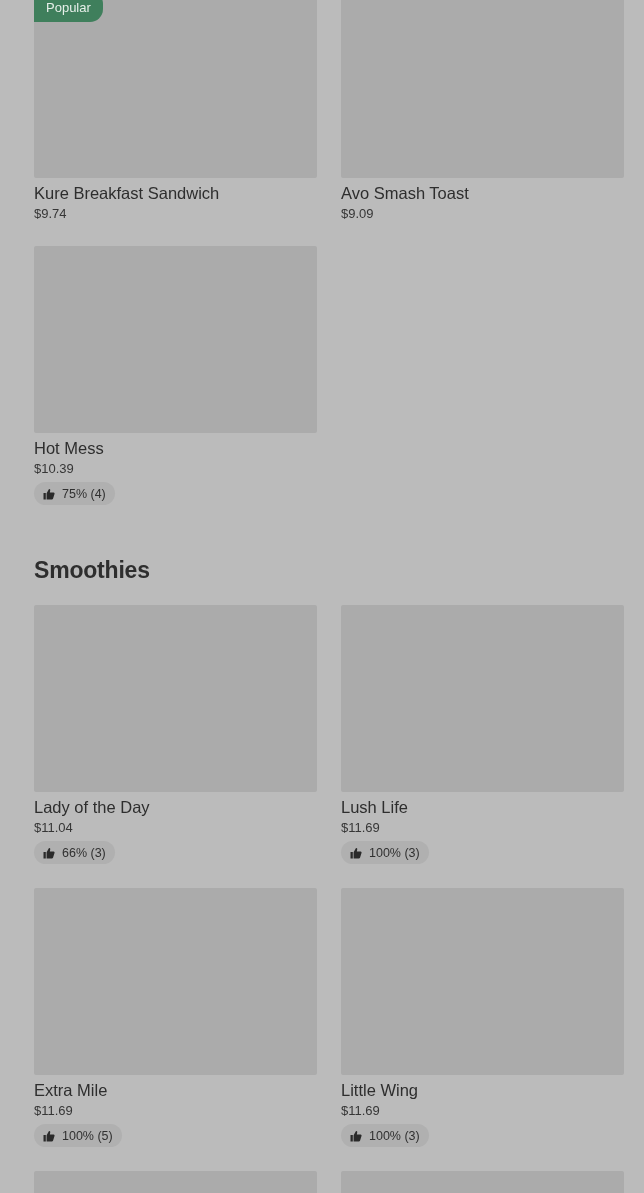 The image size is (644, 1193). What do you see at coordinates (84, 493) in the screenshot?
I see `rating-text: 75% (4)` at bounding box center [84, 493].